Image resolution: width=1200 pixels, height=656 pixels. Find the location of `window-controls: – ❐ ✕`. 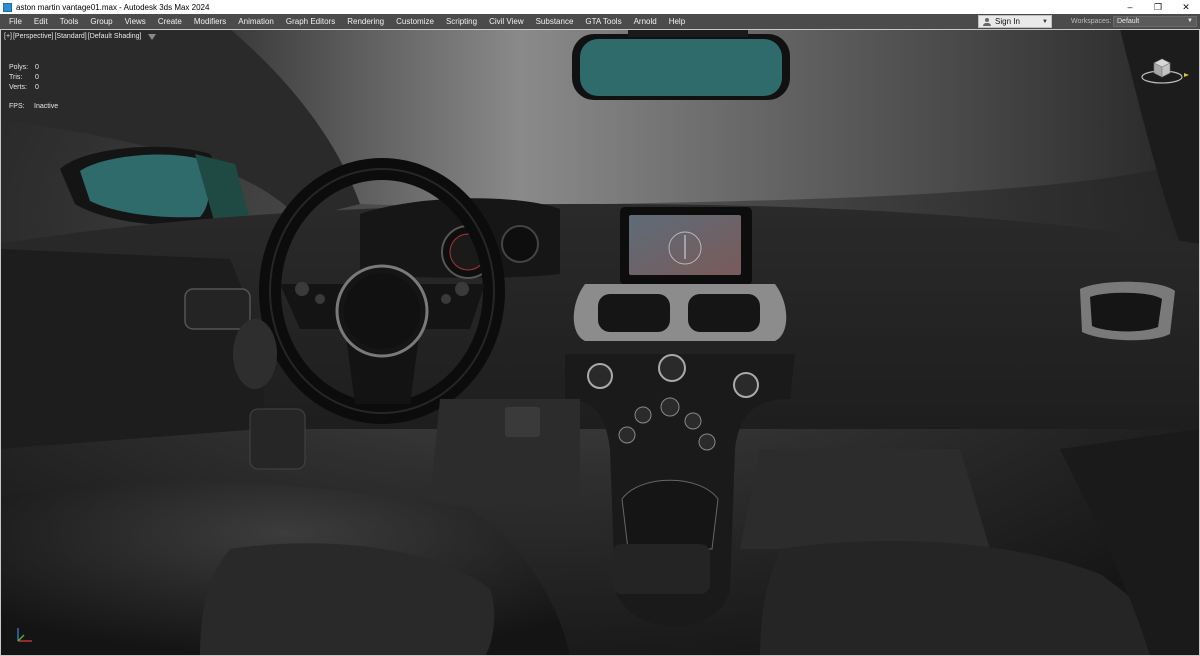

window-controls: – ❐ ✕ is located at coordinates (1158, 7).